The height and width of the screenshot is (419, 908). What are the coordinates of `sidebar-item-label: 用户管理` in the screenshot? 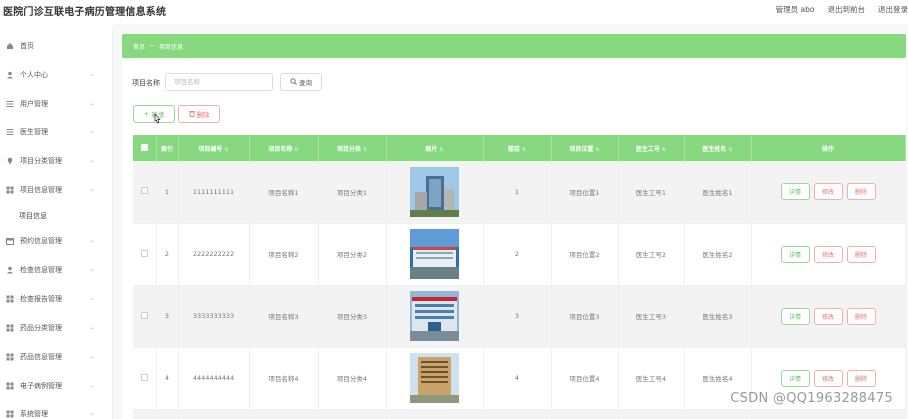 It's located at (34, 104).